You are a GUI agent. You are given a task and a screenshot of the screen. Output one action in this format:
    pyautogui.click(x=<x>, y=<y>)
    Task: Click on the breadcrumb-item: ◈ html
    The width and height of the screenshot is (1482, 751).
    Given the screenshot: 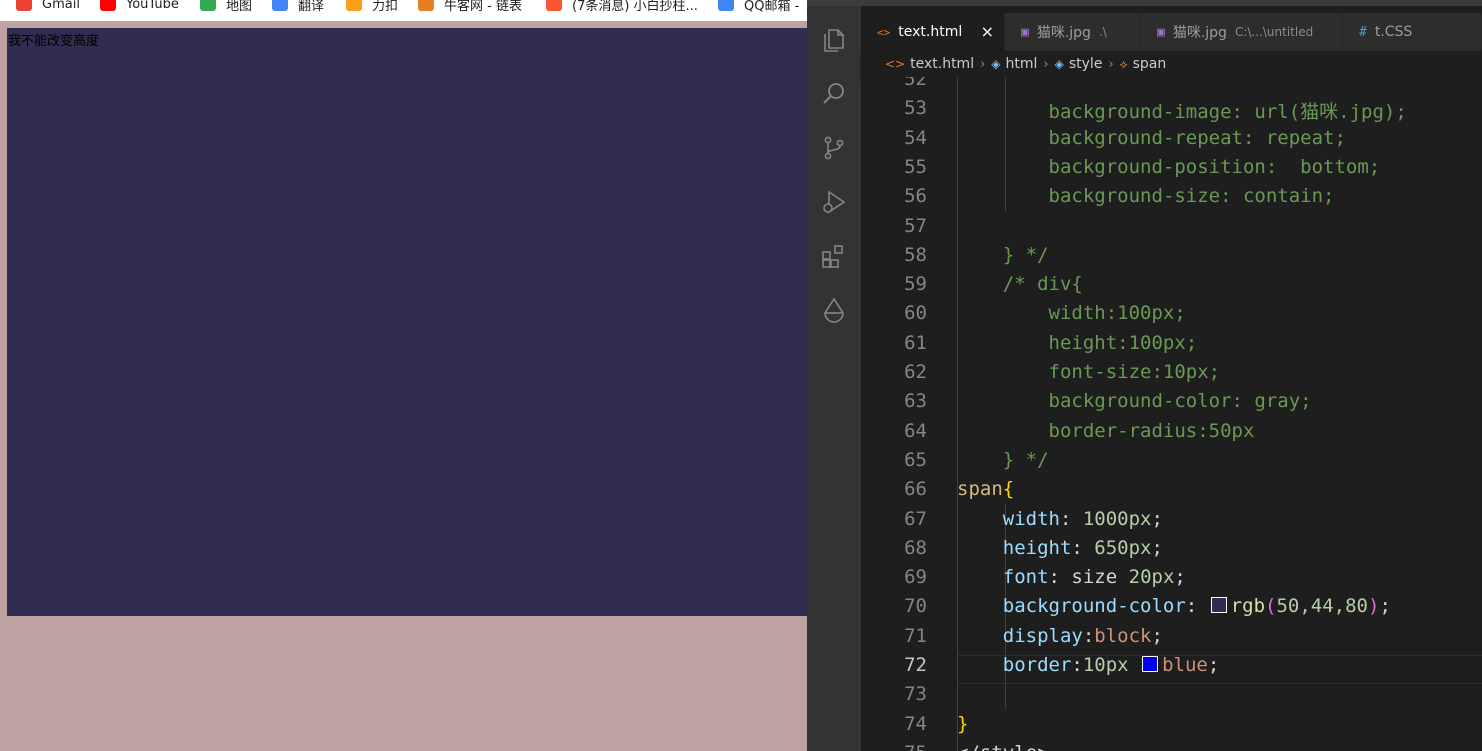 What is the action you would take?
    pyautogui.click(x=1014, y=64)
    